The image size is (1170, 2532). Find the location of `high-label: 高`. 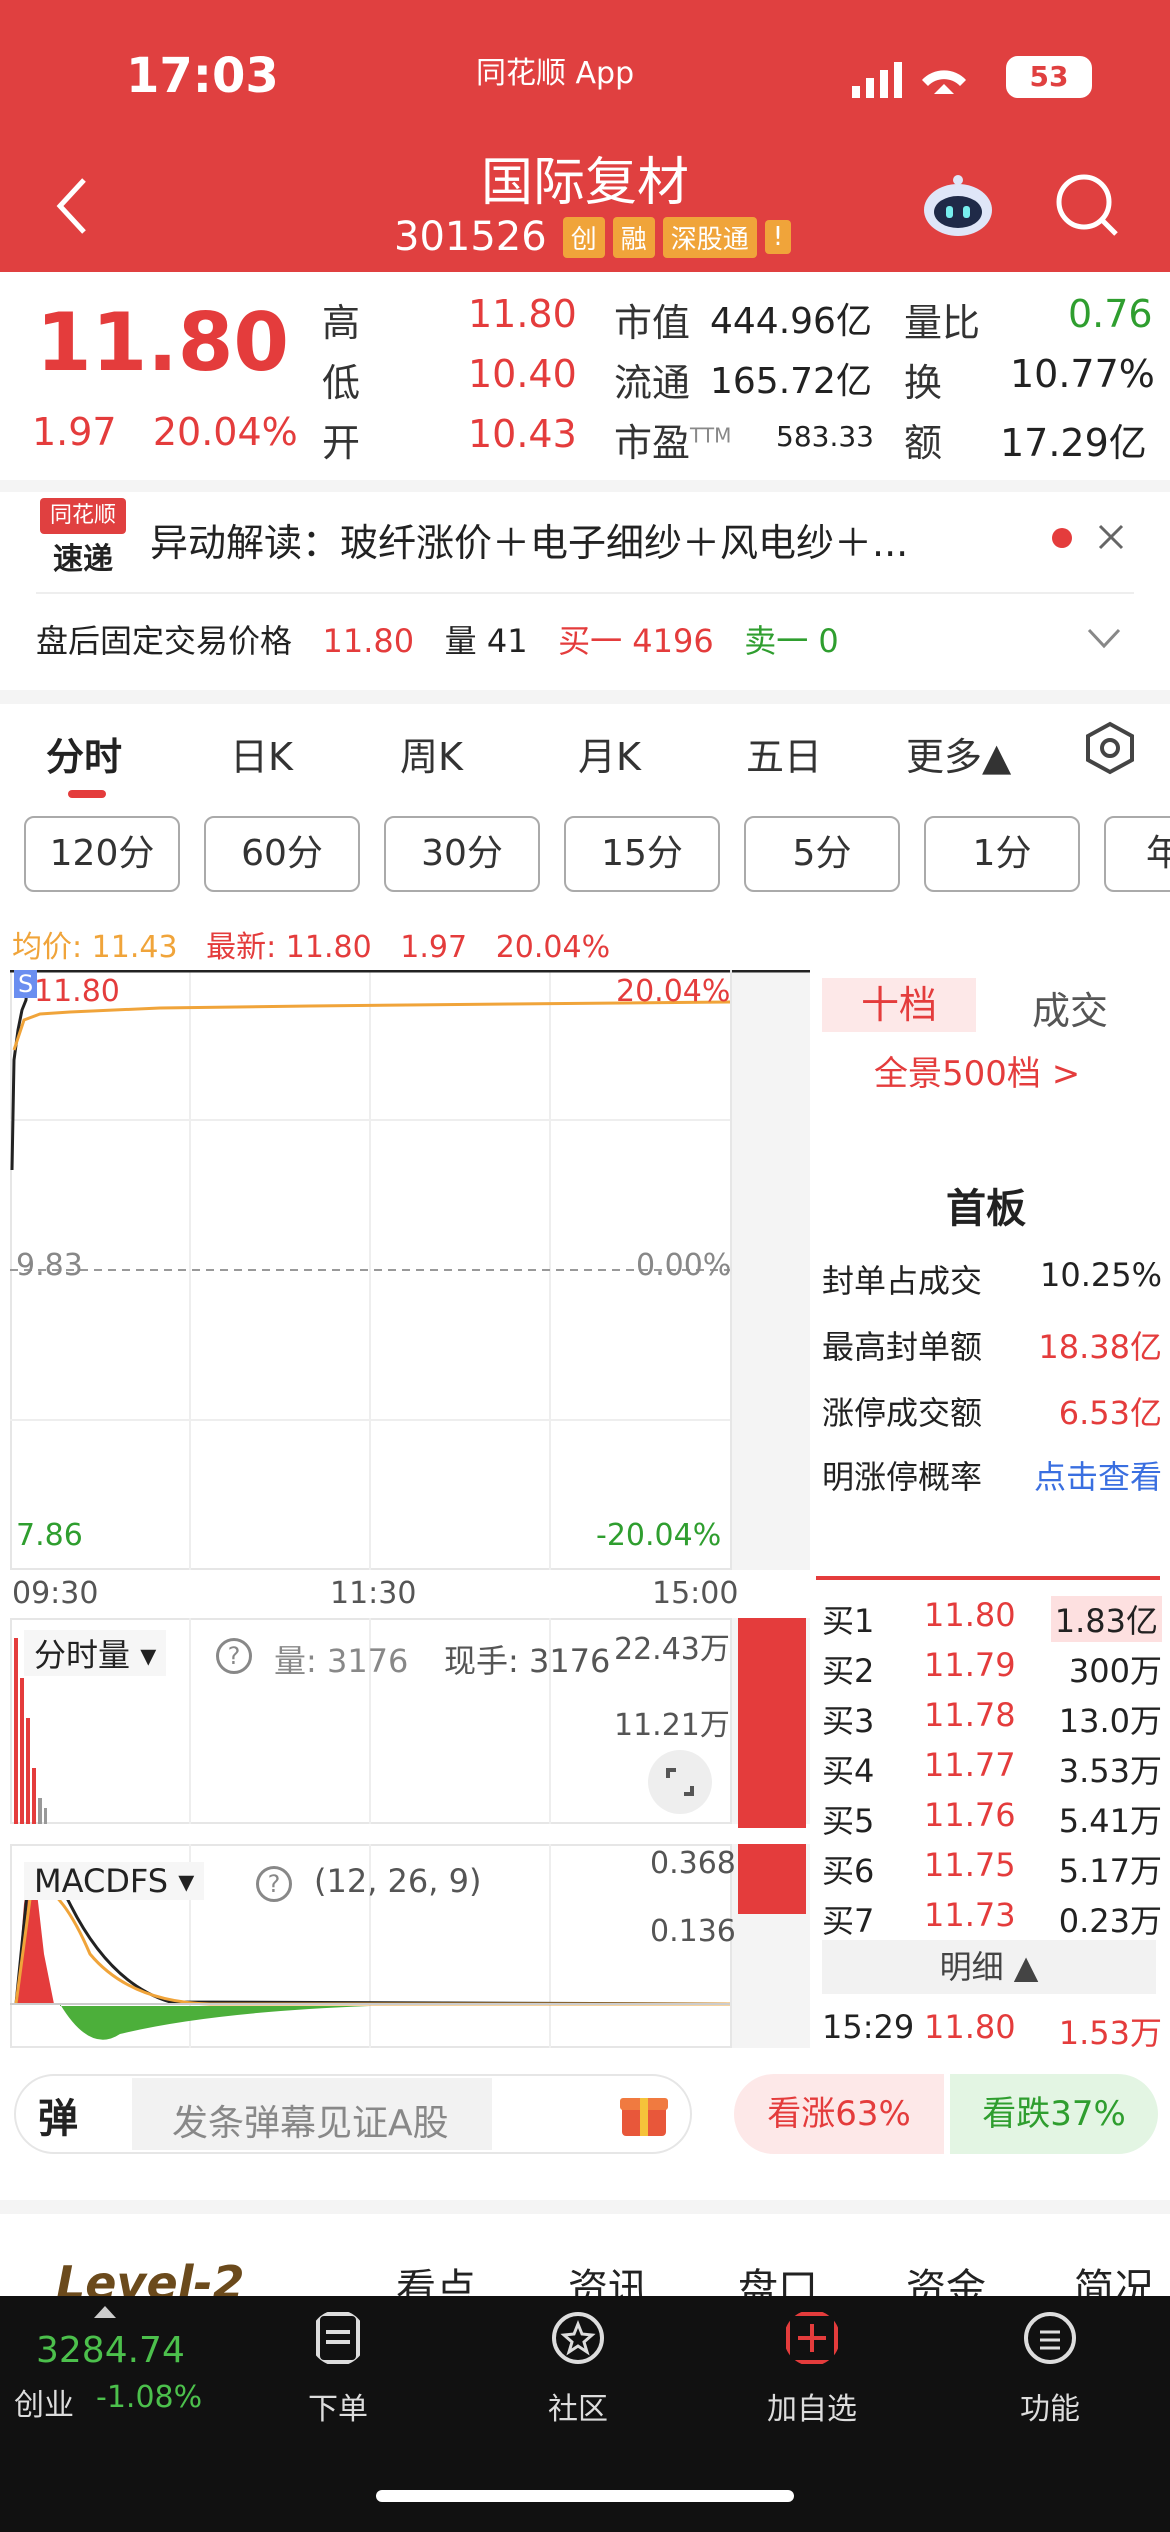

high-label: 高 is located at coordinates (341, 323).